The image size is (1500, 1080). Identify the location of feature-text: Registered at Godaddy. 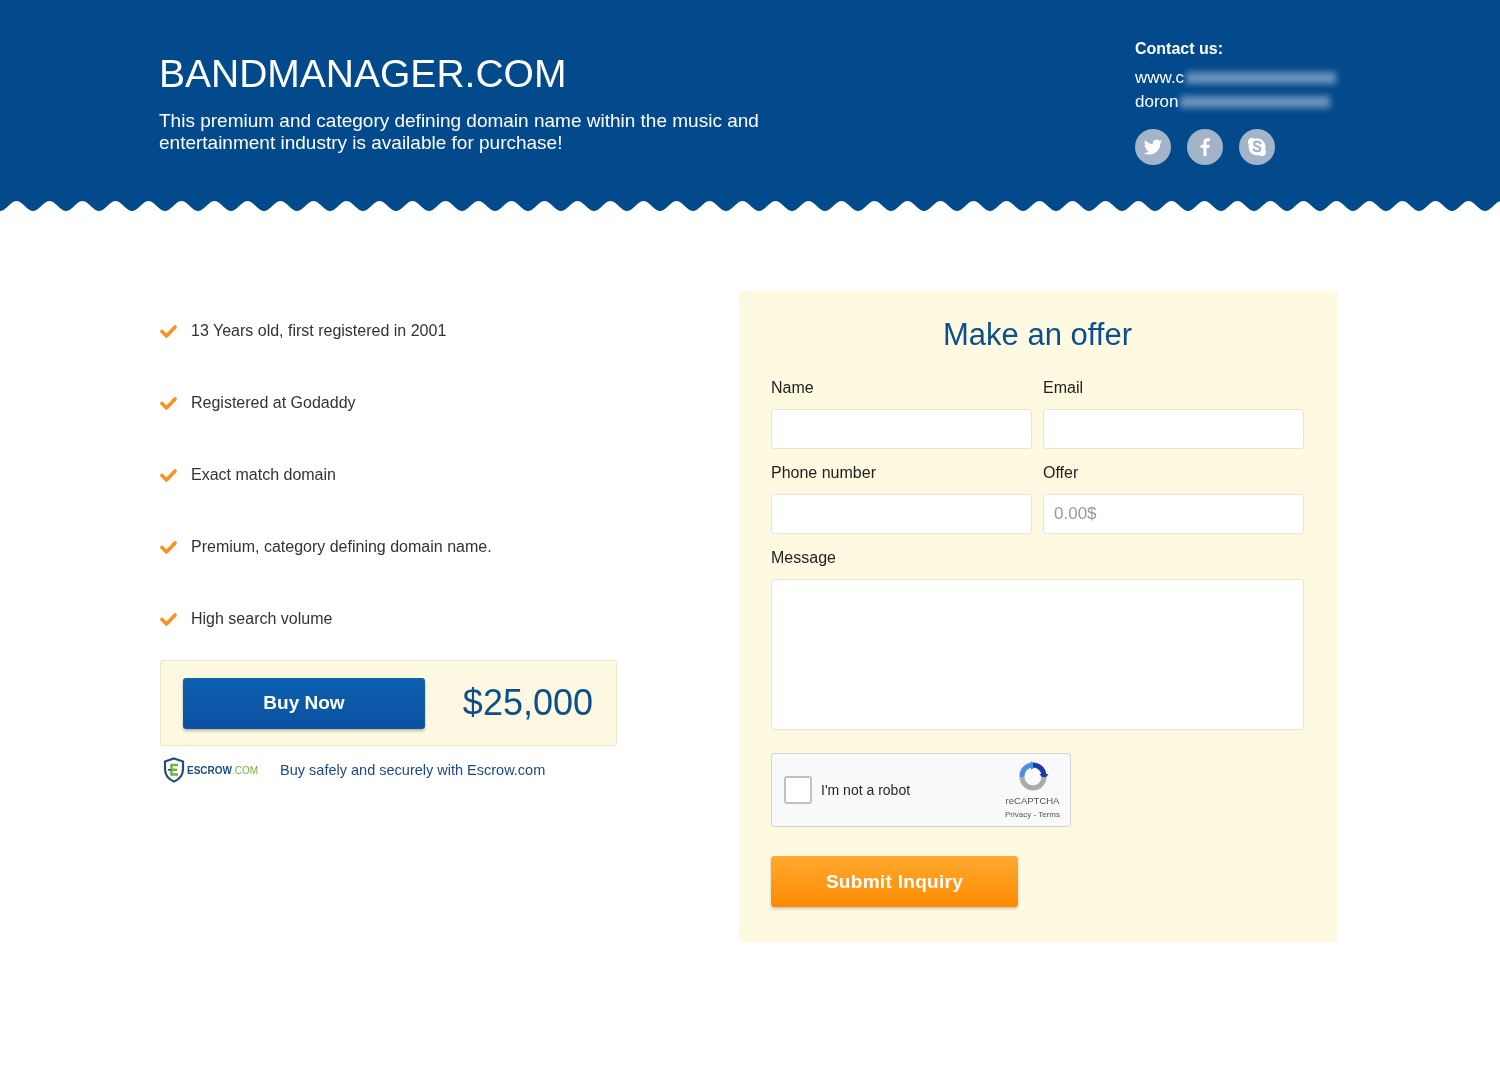
(273, 403).